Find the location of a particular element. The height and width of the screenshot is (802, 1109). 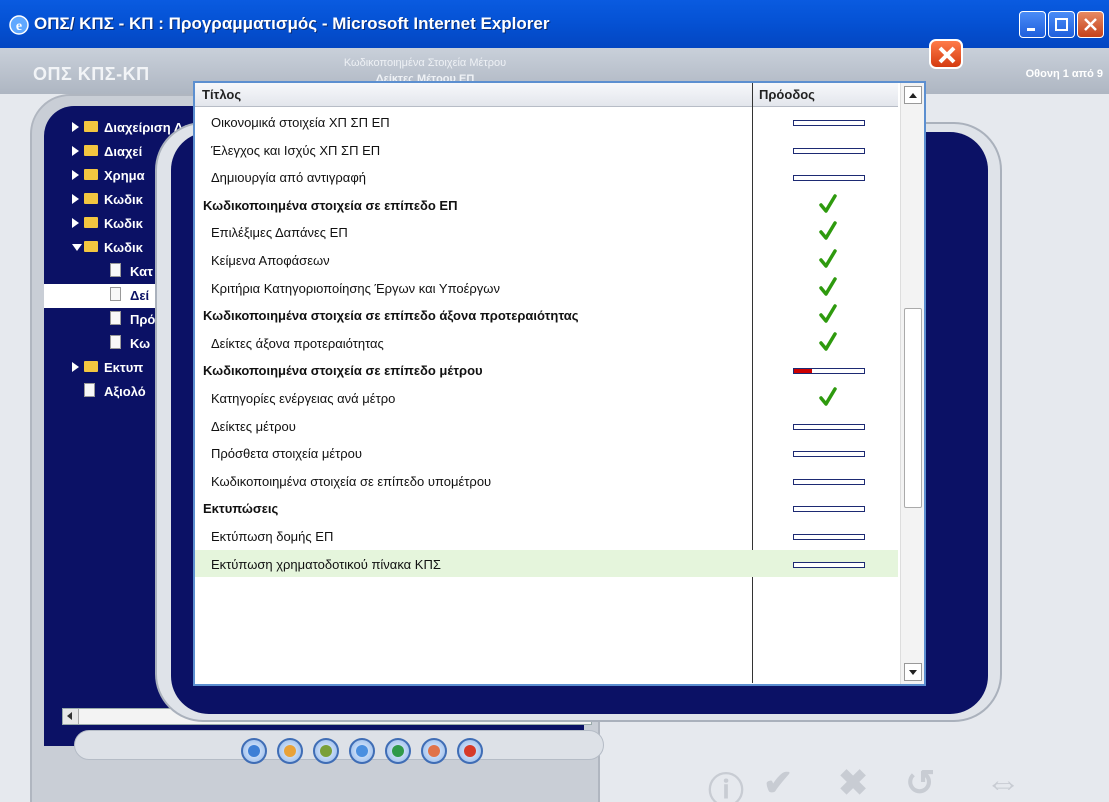

table-row: Πρόσθετα στοιχεία μέτρου is located at coordinates (546, 452).